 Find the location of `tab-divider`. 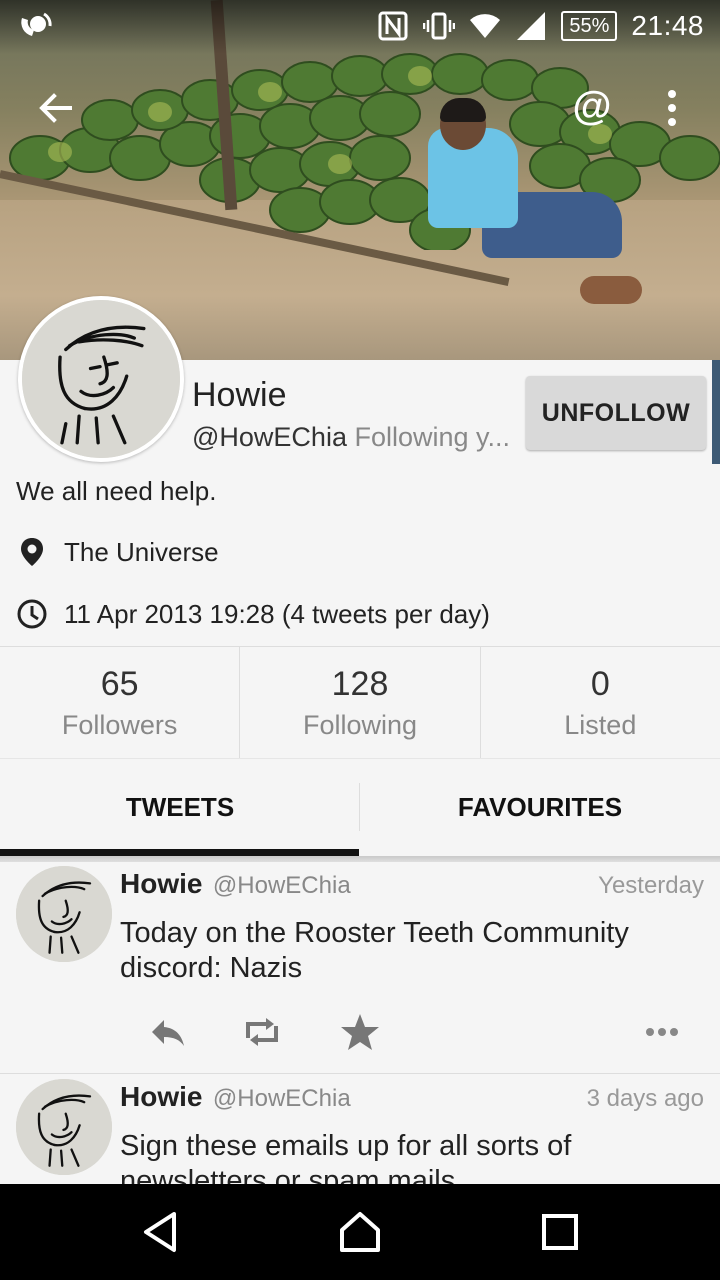

tab-divider is located at coordinates (359, 807).